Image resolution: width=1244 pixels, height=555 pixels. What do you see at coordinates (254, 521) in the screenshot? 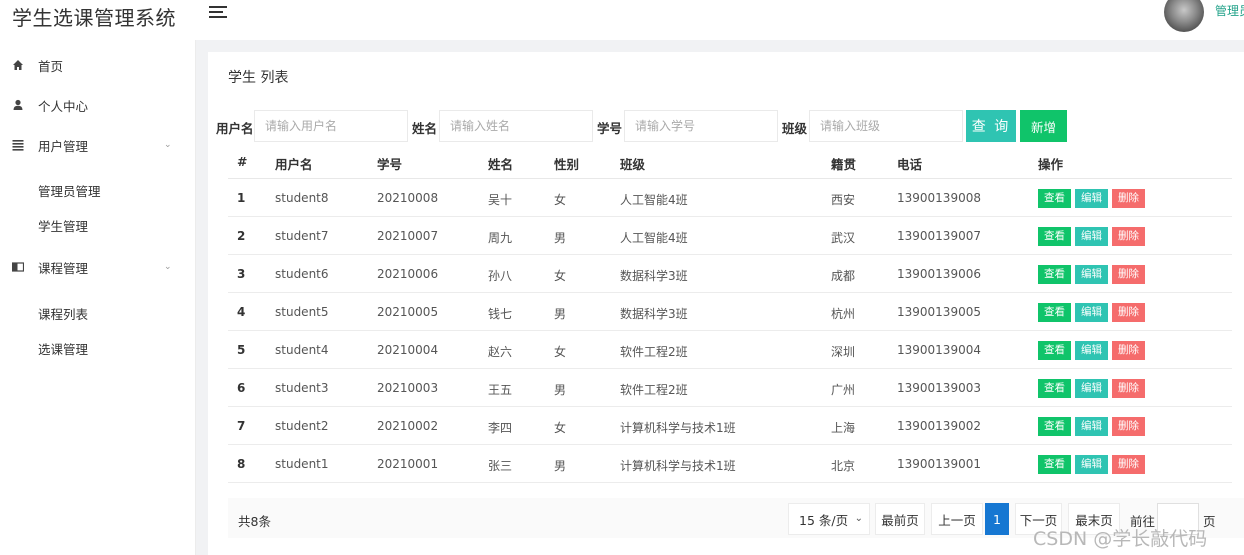
I see `total-count: 共8条` at bounding box center [254, 521].